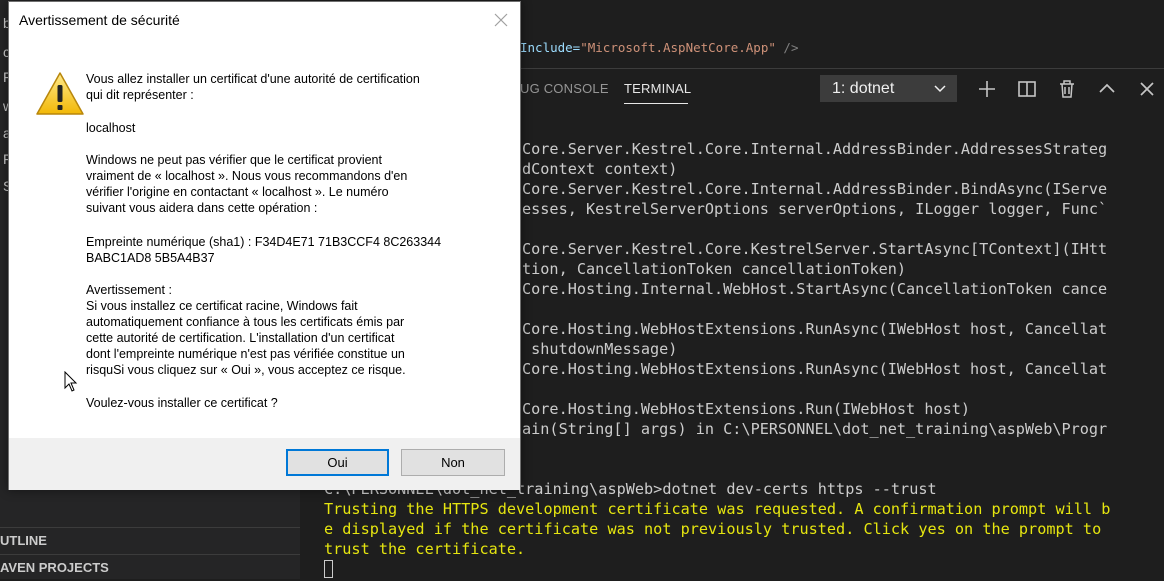 This screenshot has height=581, width=1164. I want to click on outline-section-header: UTLINE, so click(150, 540).